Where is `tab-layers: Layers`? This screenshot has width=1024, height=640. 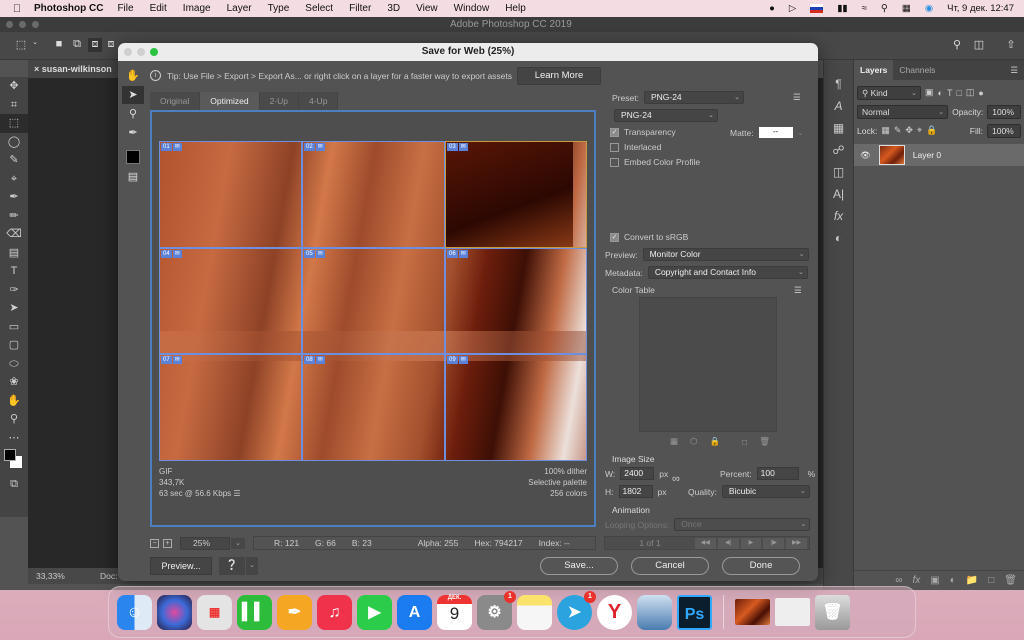
tab-layers: Layers is located at coordinates (874, 70).